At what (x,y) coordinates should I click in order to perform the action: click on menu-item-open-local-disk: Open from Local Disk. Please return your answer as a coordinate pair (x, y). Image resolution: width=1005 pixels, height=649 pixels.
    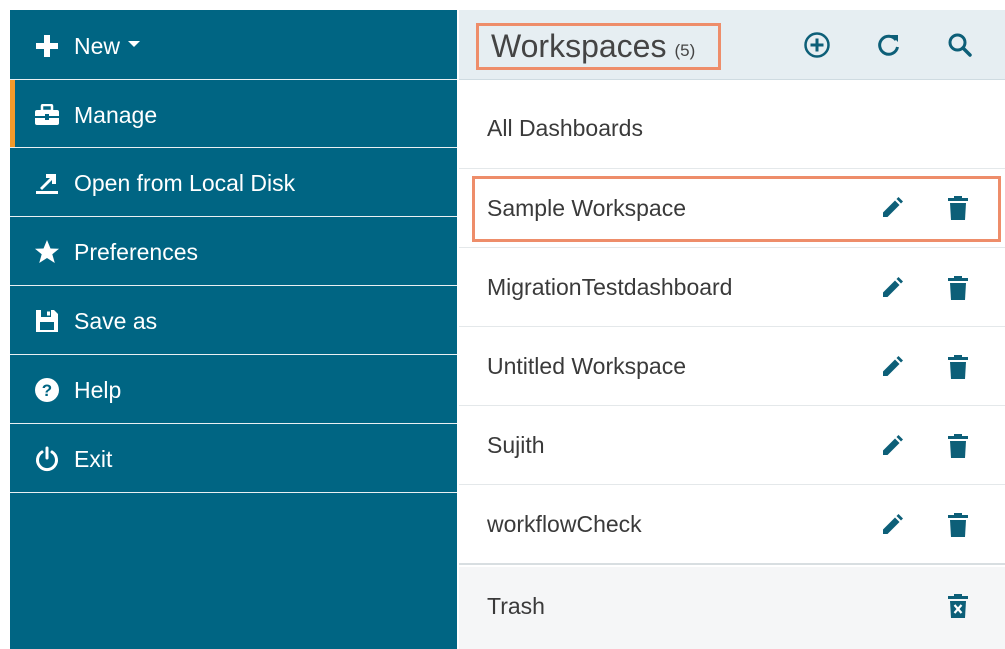
    Looking at the image, I should click on (233, 183).